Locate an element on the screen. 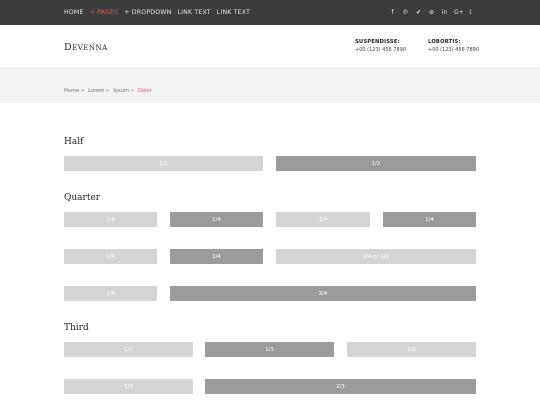  site-logo: Devenna is located at coordinates (86, 47).